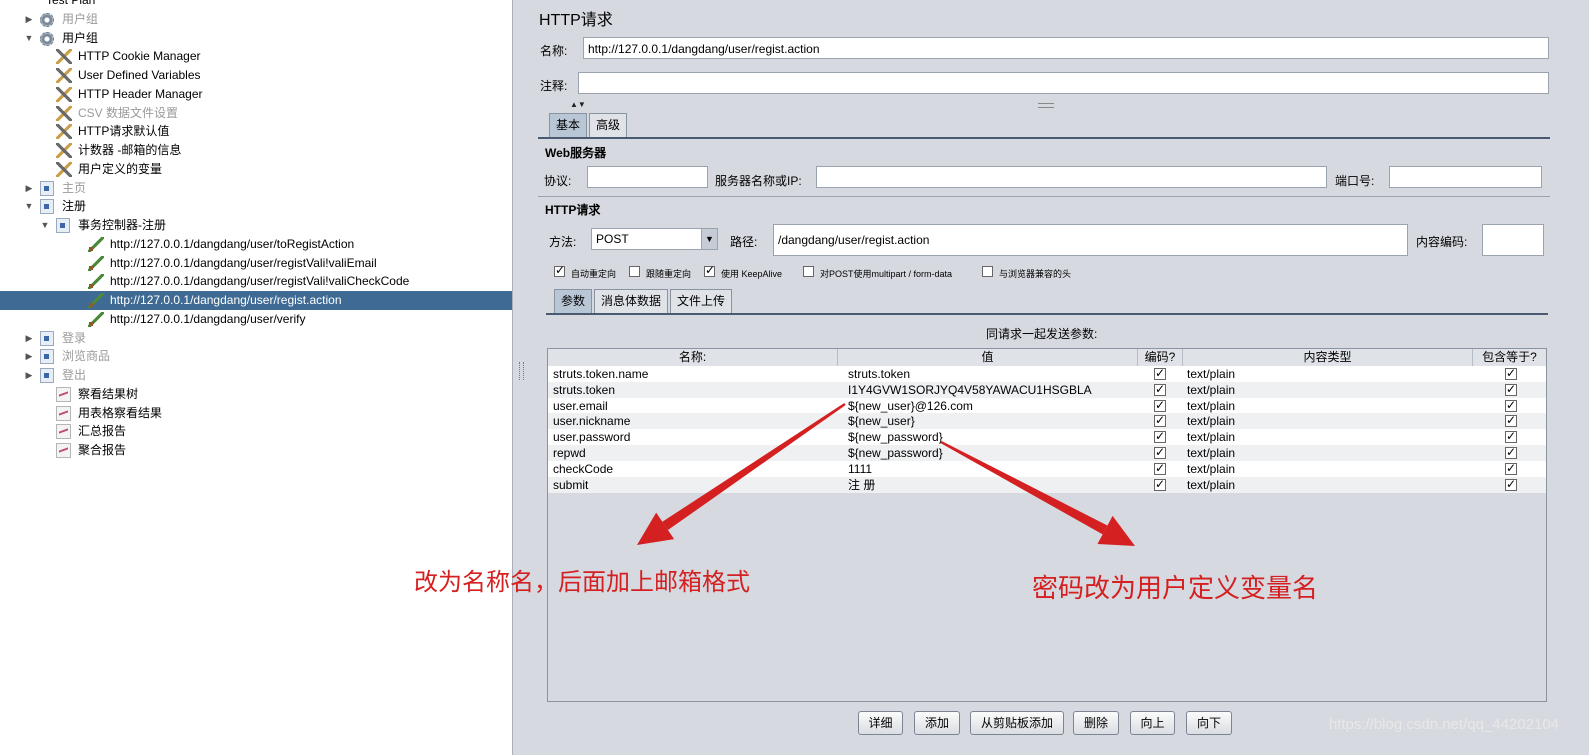 The image size is (1589, 755). I want to click on divider-handle, so click(1046, 105).